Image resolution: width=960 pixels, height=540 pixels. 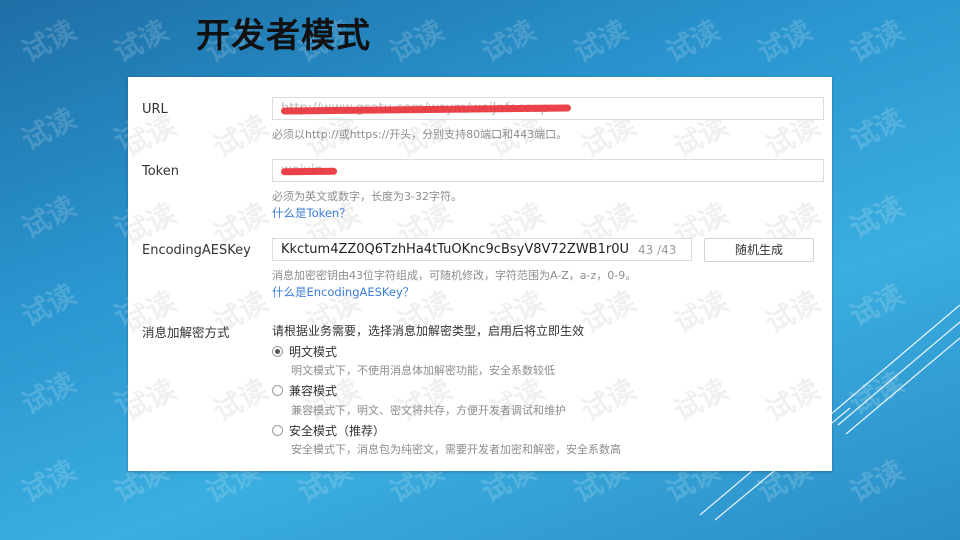 I want to click on token-label: Token, so click(x=160, y=171).